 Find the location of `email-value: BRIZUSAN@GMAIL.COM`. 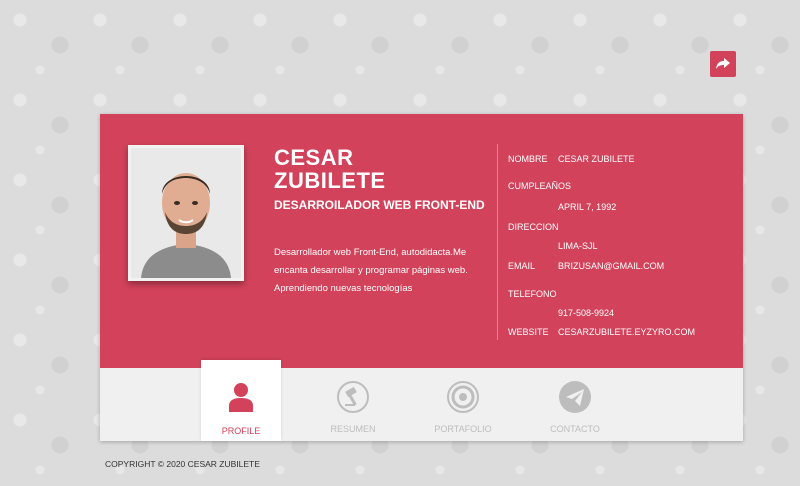

email-value: BRIZUSAN@GMAIL.COM is located at coordinates (611, 266).